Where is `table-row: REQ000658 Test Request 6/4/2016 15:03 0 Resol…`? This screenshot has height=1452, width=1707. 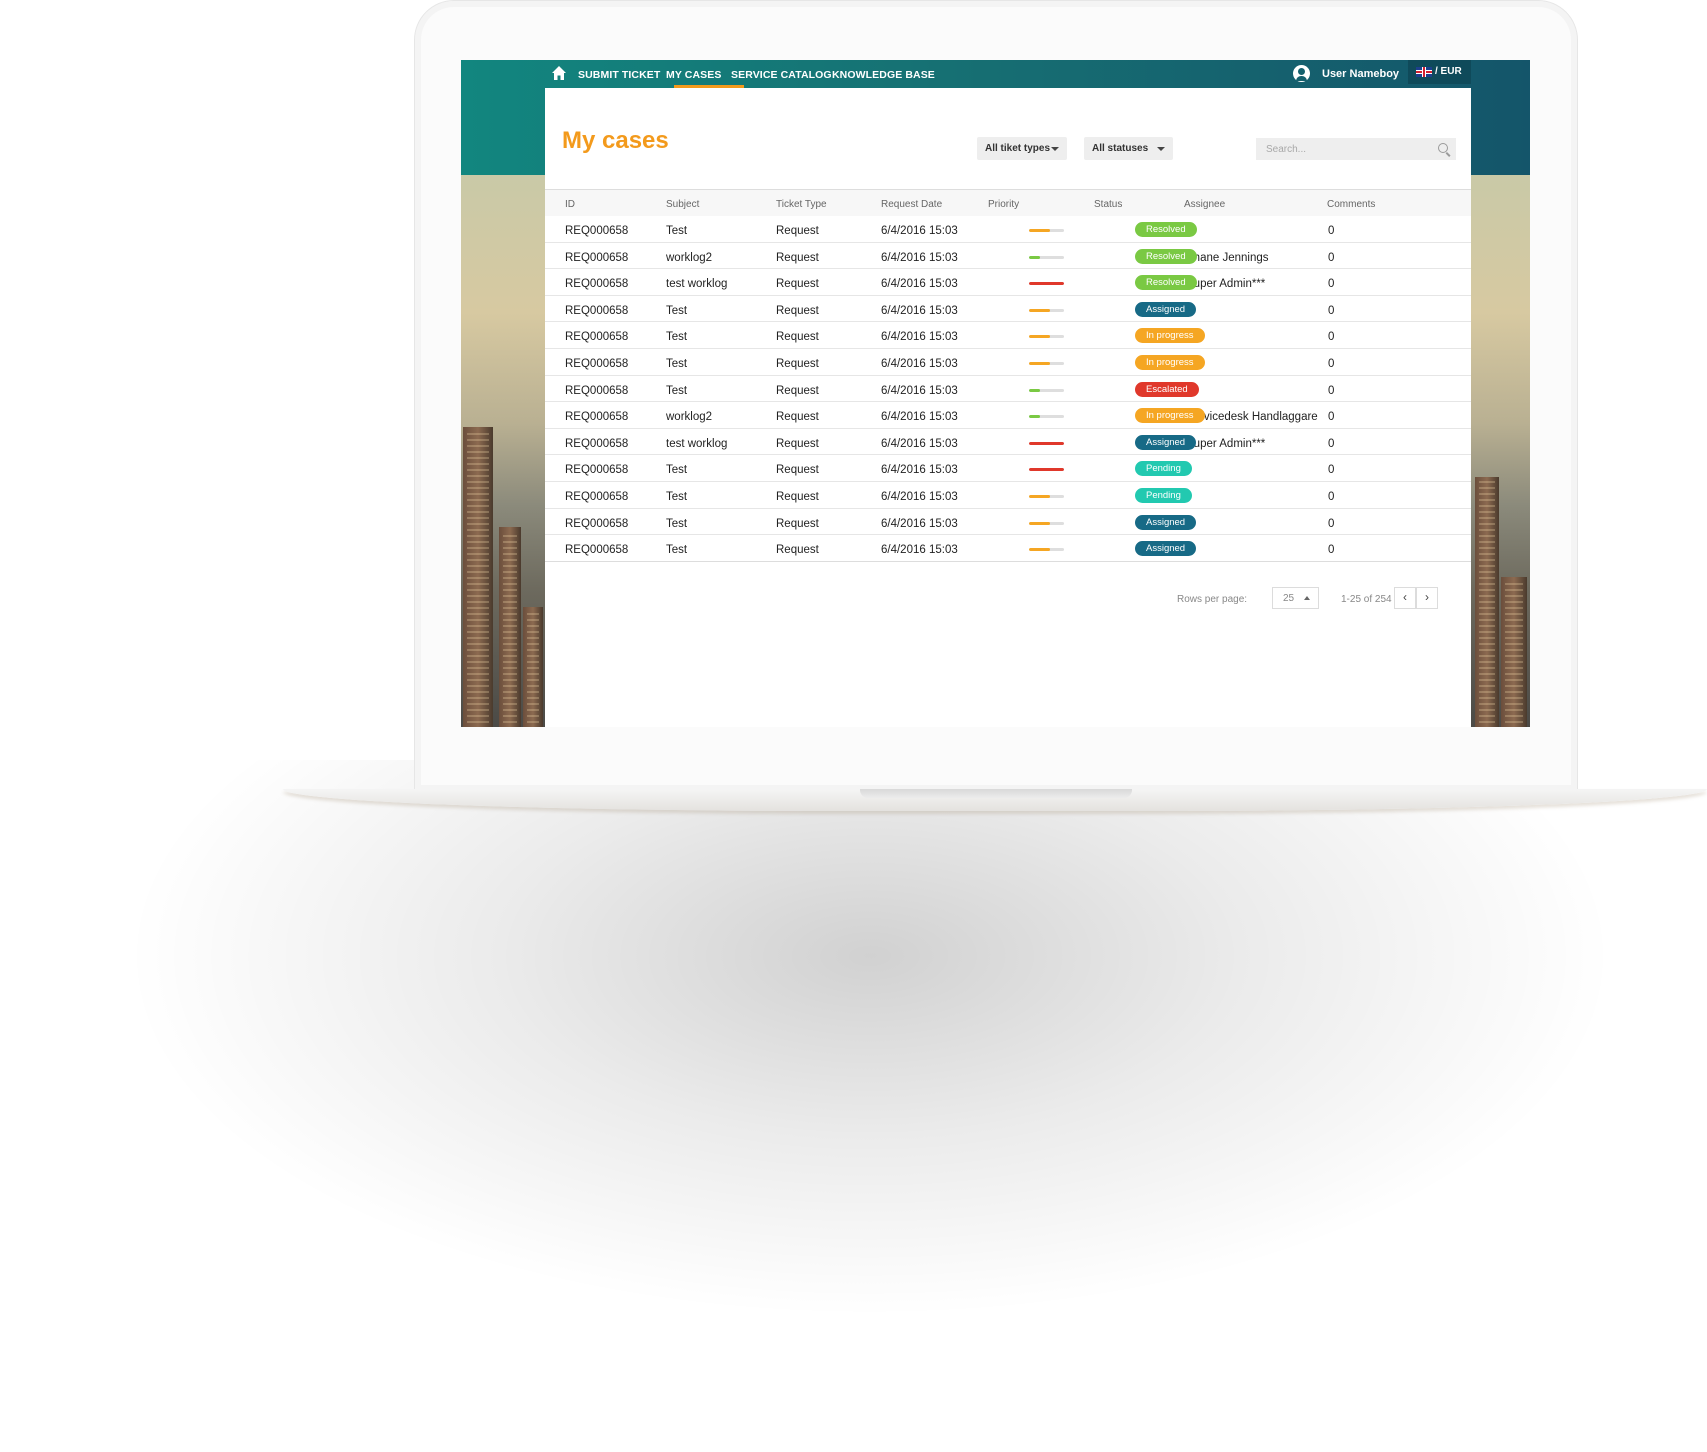
table-row: REQ000658 Test Request 6/4/2016 15:03 0 Resol… is located at coordinates (1008, 229).